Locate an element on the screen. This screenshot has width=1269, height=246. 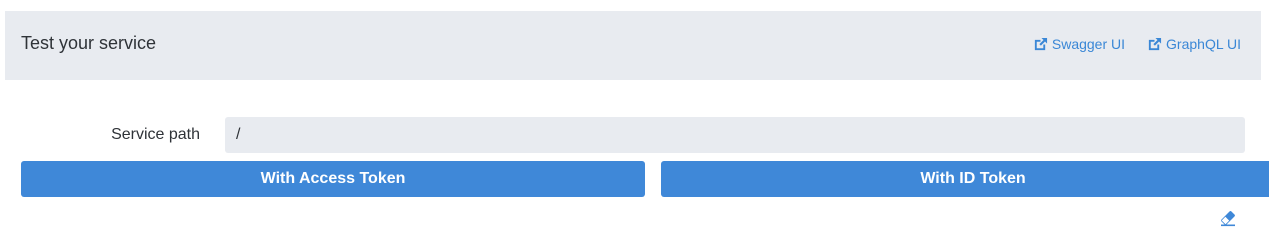
panel-title: Test your service is located at coordinates (89, 43).